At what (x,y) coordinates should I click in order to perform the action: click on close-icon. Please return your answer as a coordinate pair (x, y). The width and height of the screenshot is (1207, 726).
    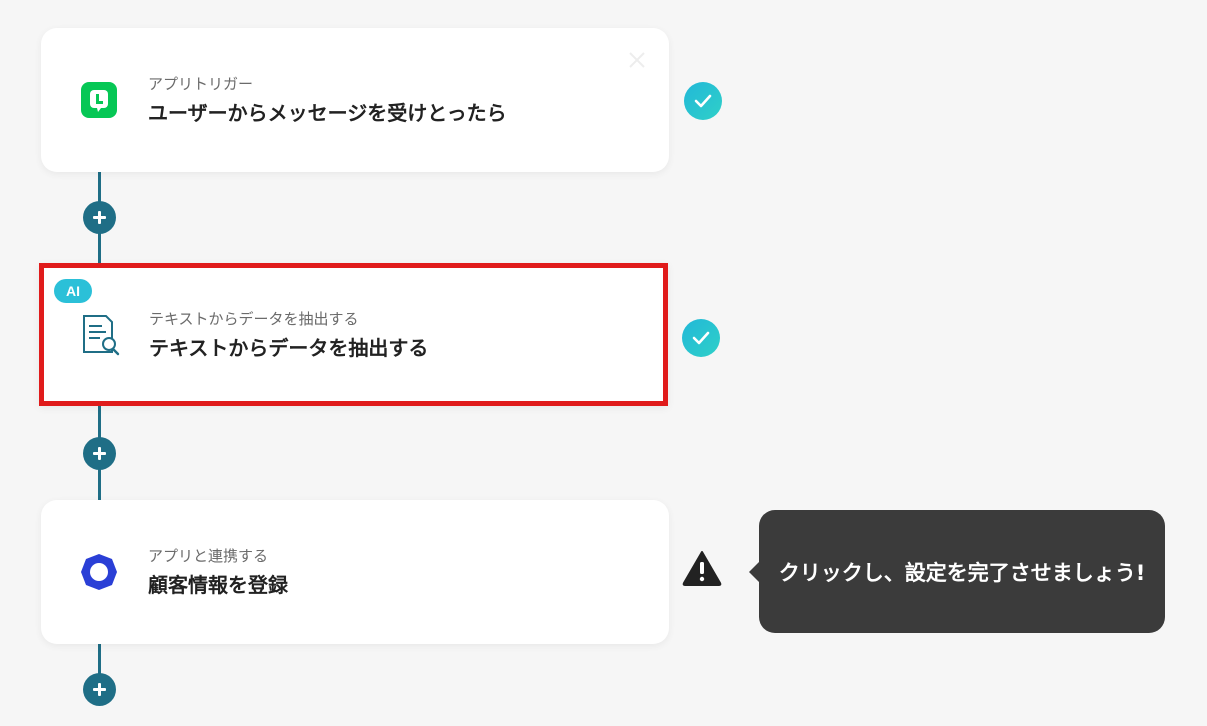
    Looking at the image, I should click on (637, 60).